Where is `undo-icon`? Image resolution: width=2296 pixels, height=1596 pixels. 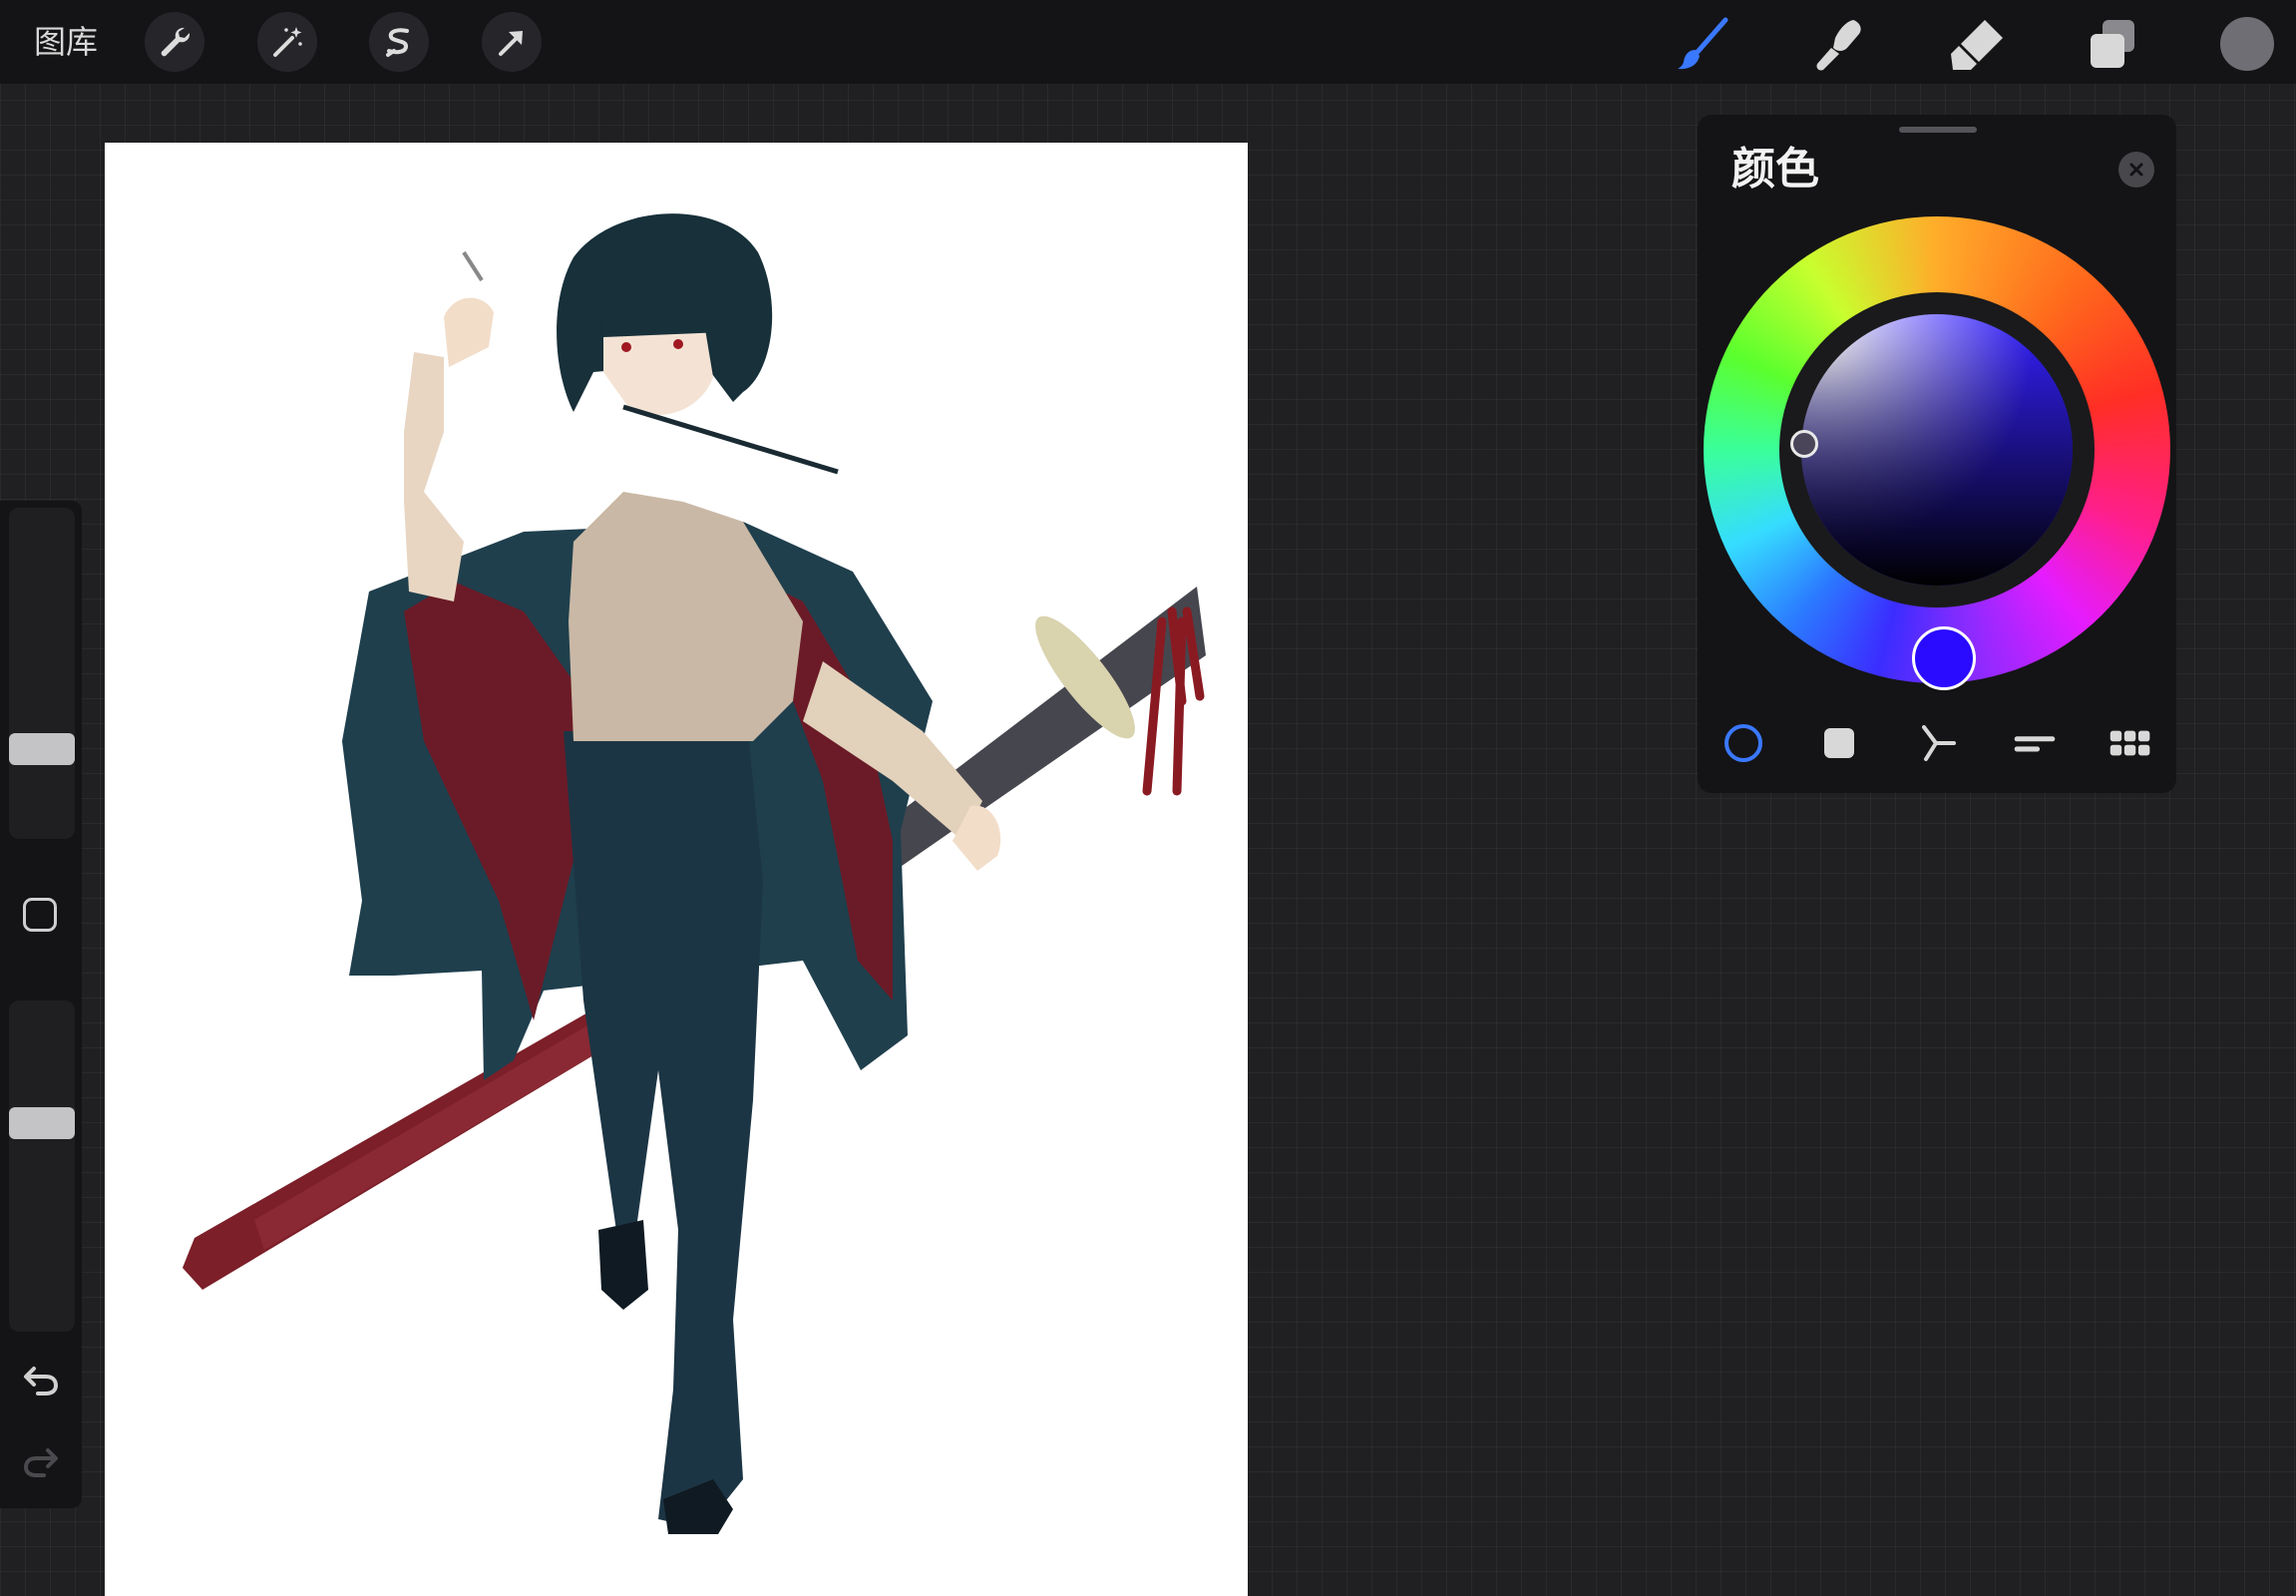
undo-icon is located at coordinates (41, 1381).